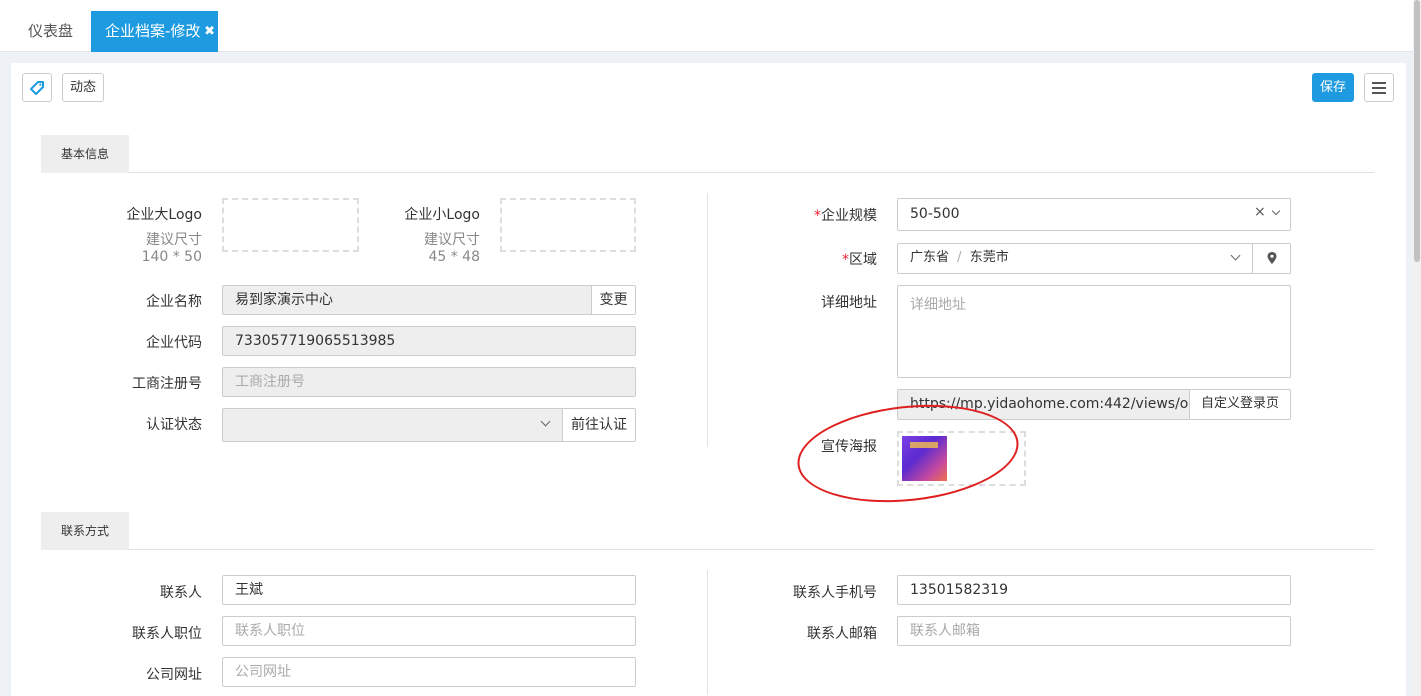 This screenshot has height=696, width=1421. What do you see at coordinates (1075, 258) in the screenshot?
I see `region-cascader: 广东省 / 东莞市` at bounding box center [1075, 258].